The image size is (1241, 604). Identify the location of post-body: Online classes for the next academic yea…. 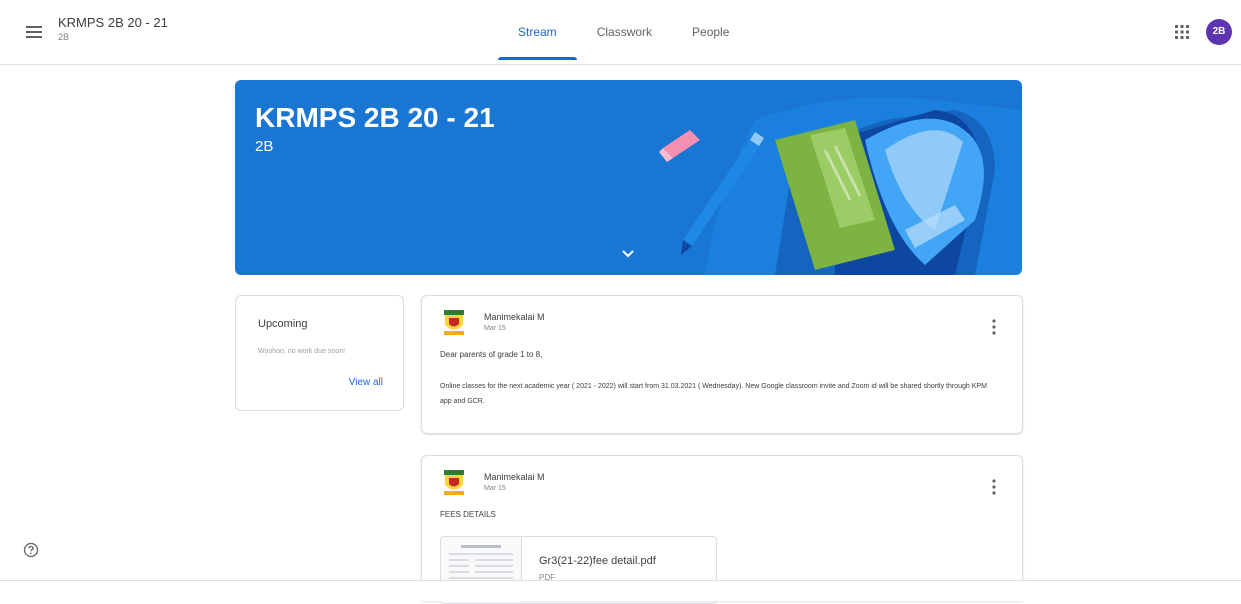
(713, 394).